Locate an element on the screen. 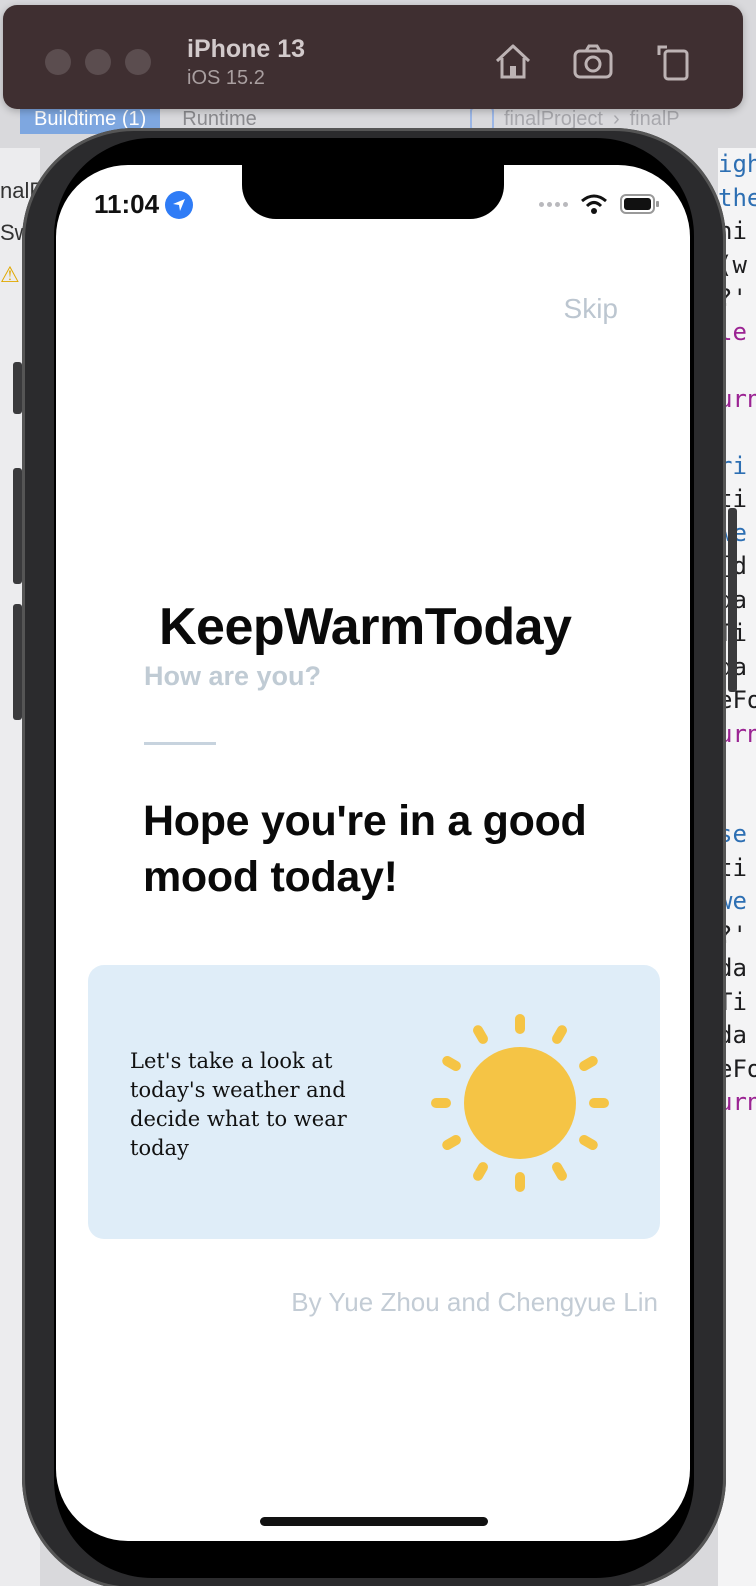  status-bar-indicators is located at coordinates (599, 204).